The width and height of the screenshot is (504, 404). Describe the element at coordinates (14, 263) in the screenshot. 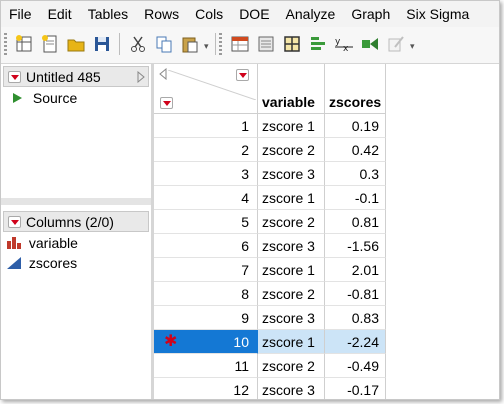

I see `continuous-triangle-icon` at that location.